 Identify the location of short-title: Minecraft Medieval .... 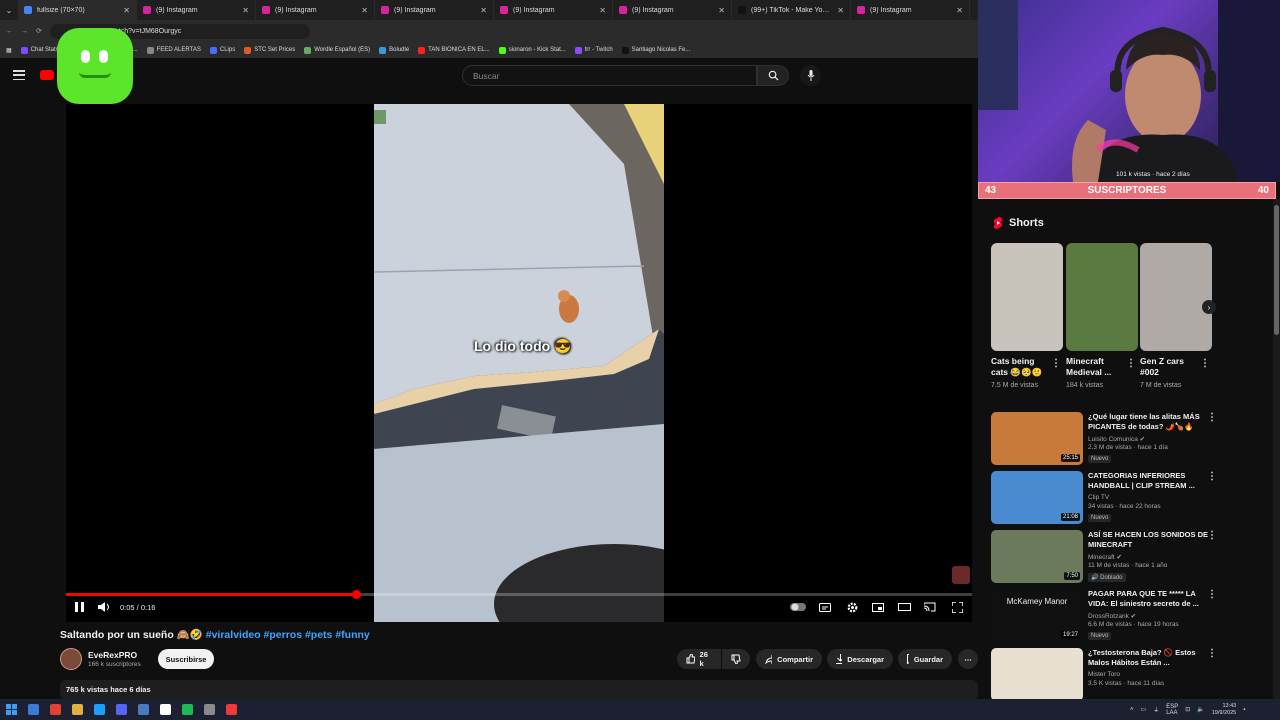
(1097, 367).